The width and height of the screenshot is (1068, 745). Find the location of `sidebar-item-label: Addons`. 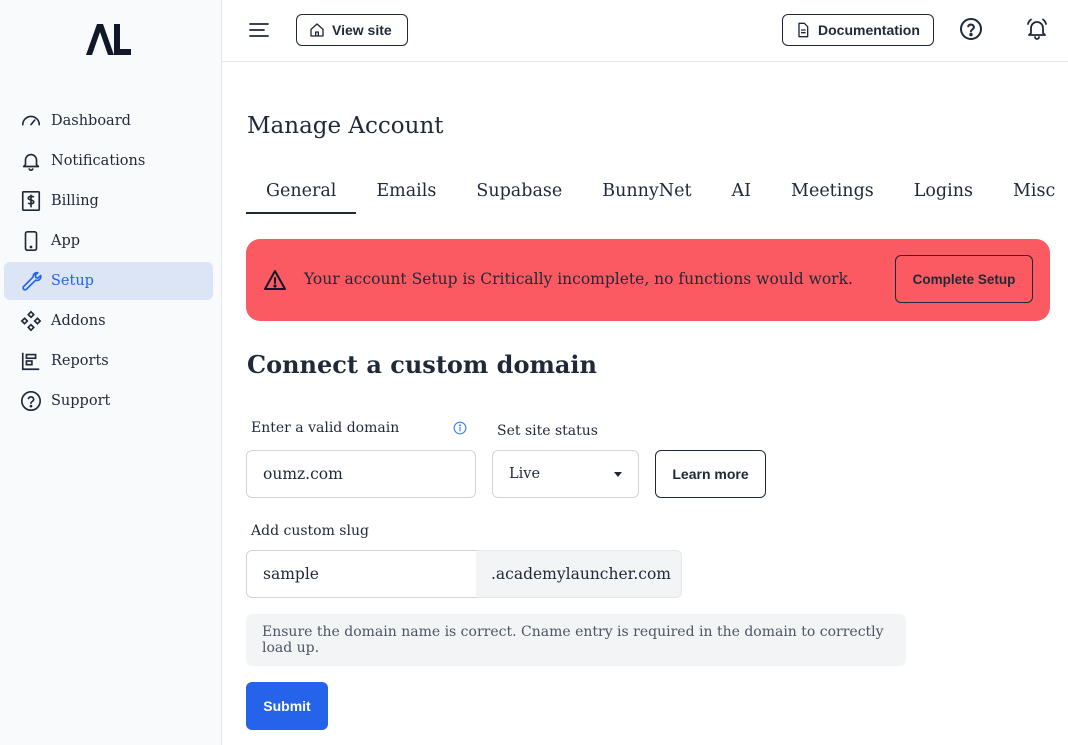

sidebar-item-label: Addons is located at coordinates (78, 321).